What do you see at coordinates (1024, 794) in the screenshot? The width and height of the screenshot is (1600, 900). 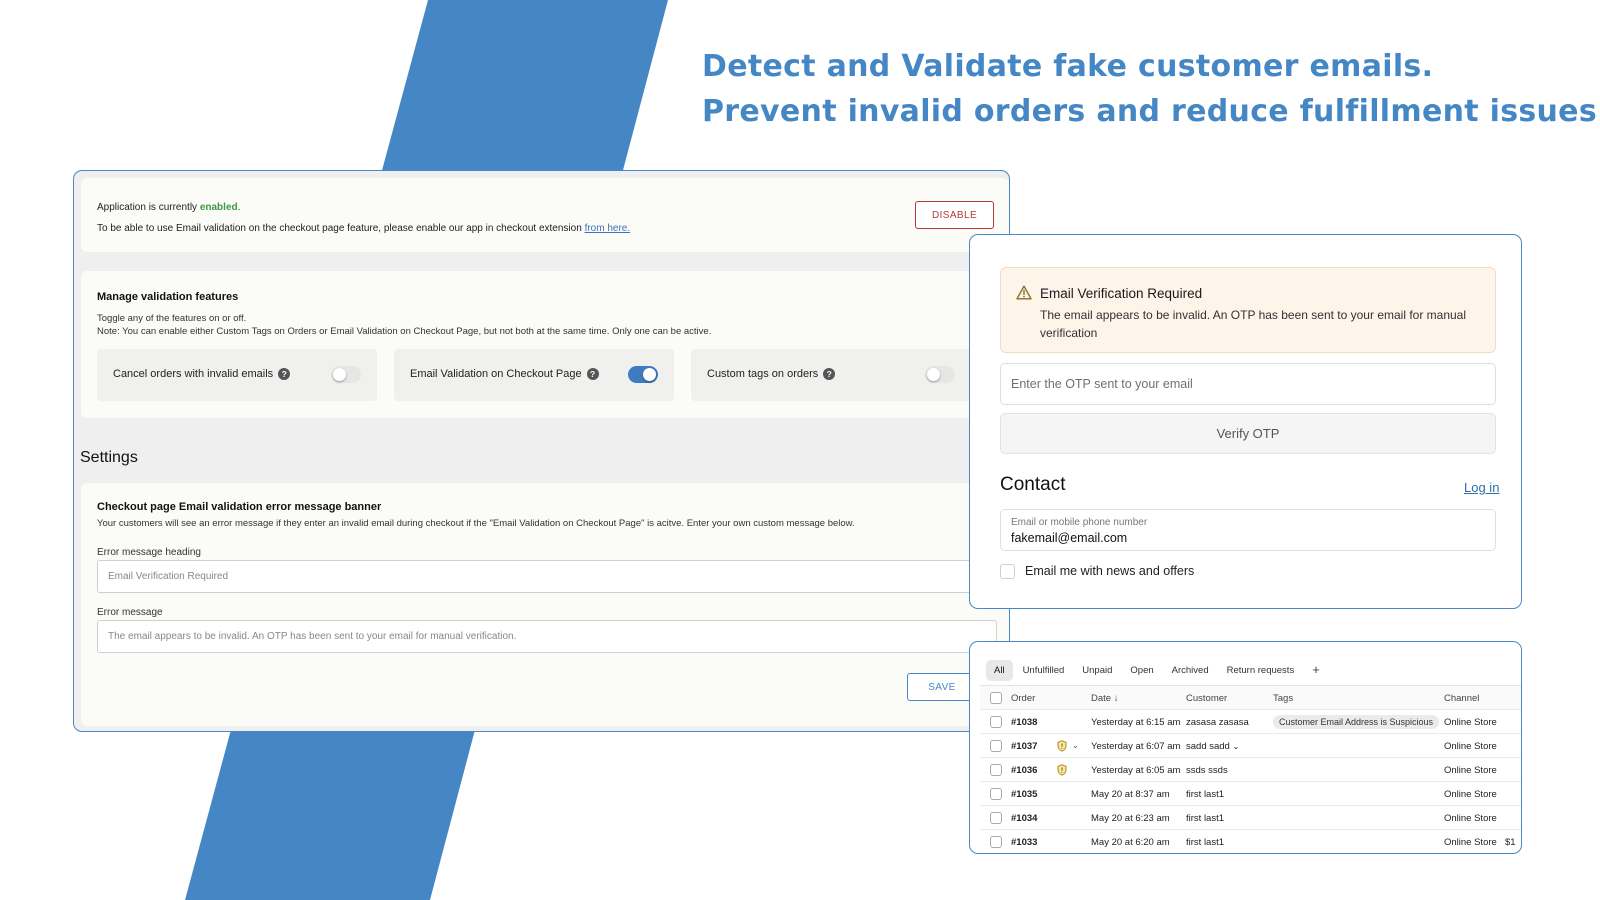 I see `order-number: #1035` at bounding box center [1024, 794].